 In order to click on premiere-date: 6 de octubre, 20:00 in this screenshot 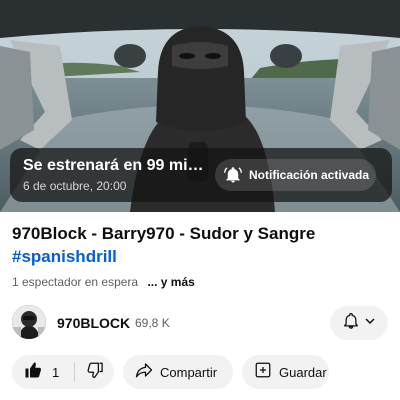, I will do `click(75, 186)`.